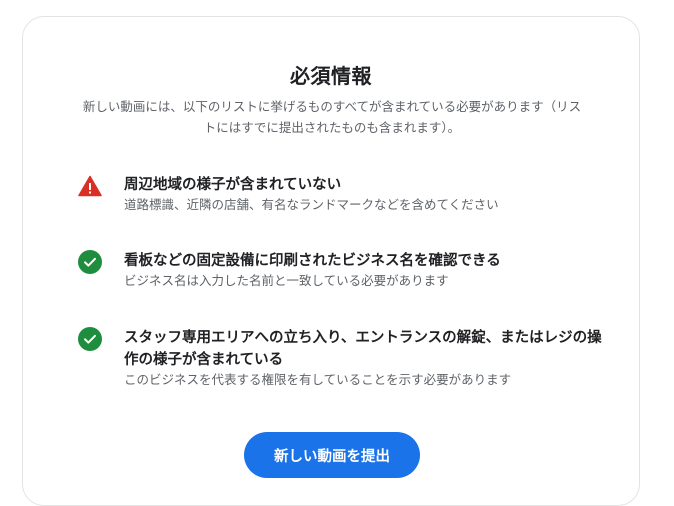 The image size is (674, 506). What do you see at coordinates (331, 76) in the screenshot?
I see `card-title: 必須情報` at bounding box center [331, 76].